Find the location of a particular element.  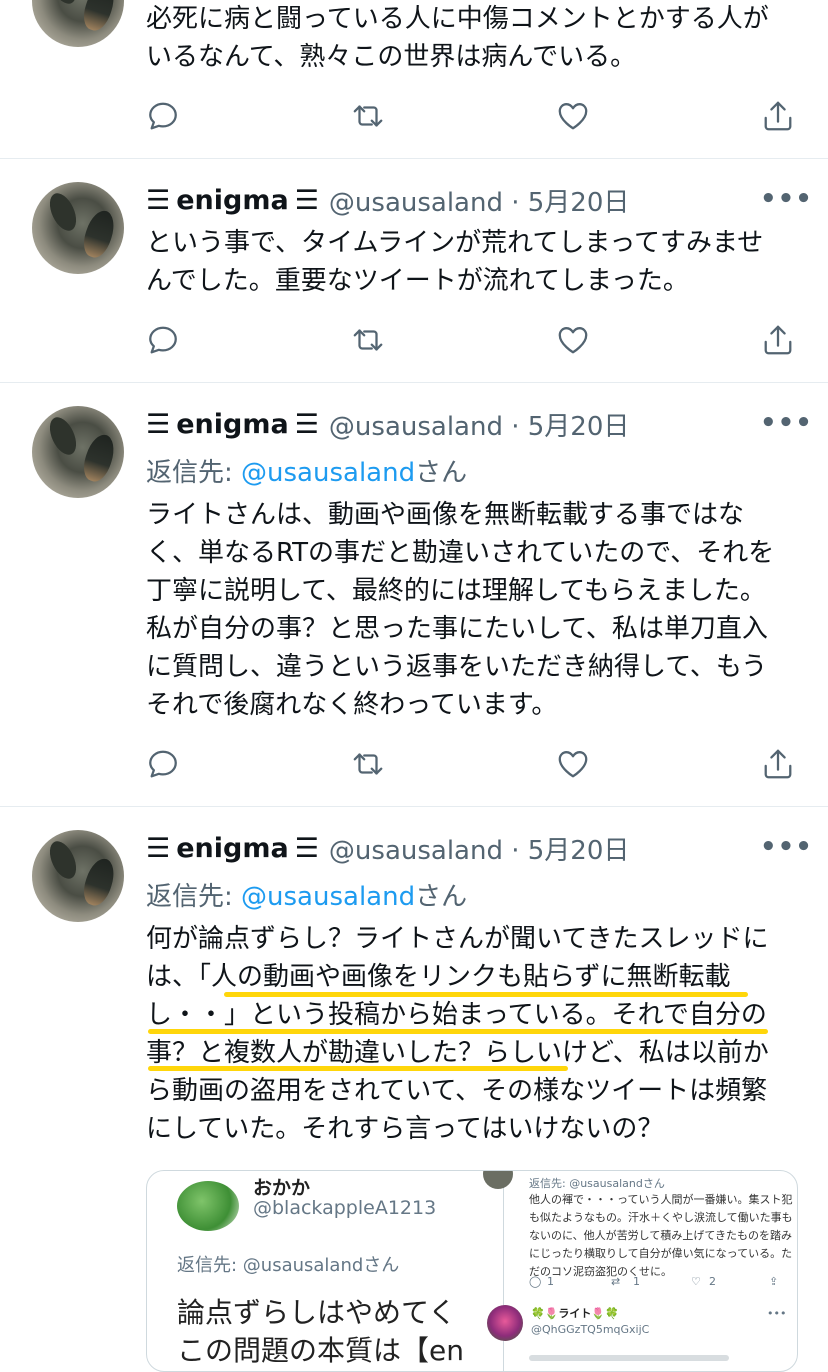

tweet-text-line: 私が自分の事？と思った事にたいして、私は単刀直入 is located at coordinates (457, 629).